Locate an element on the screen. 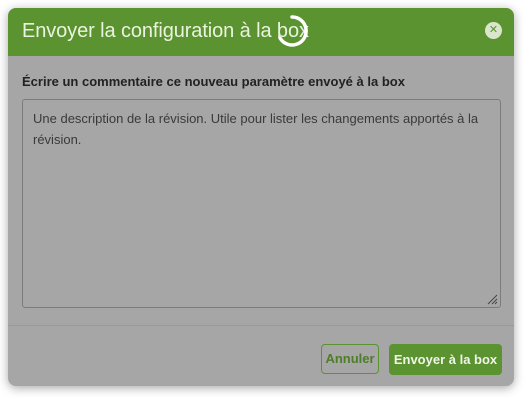 The image size is (530, 398). close-button: ✕ is located at coordinates (493, 30).